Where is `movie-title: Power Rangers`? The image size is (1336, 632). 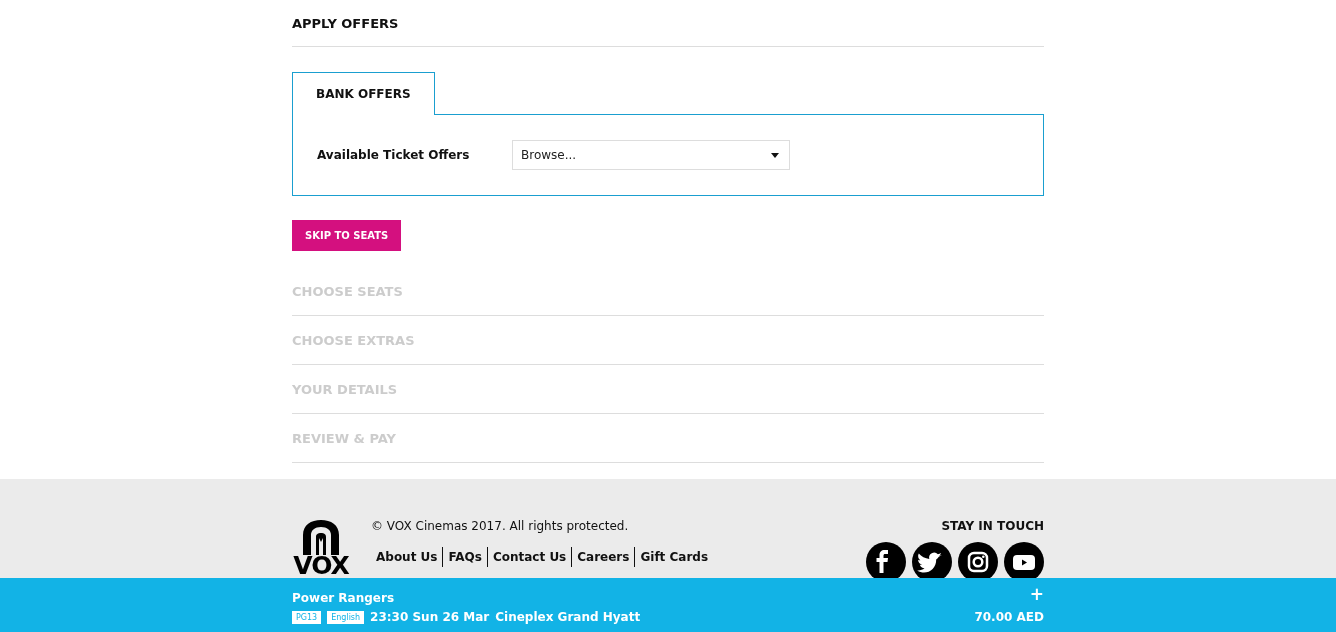
movie-title: Power Rangers is located at coordinates (344, 598).